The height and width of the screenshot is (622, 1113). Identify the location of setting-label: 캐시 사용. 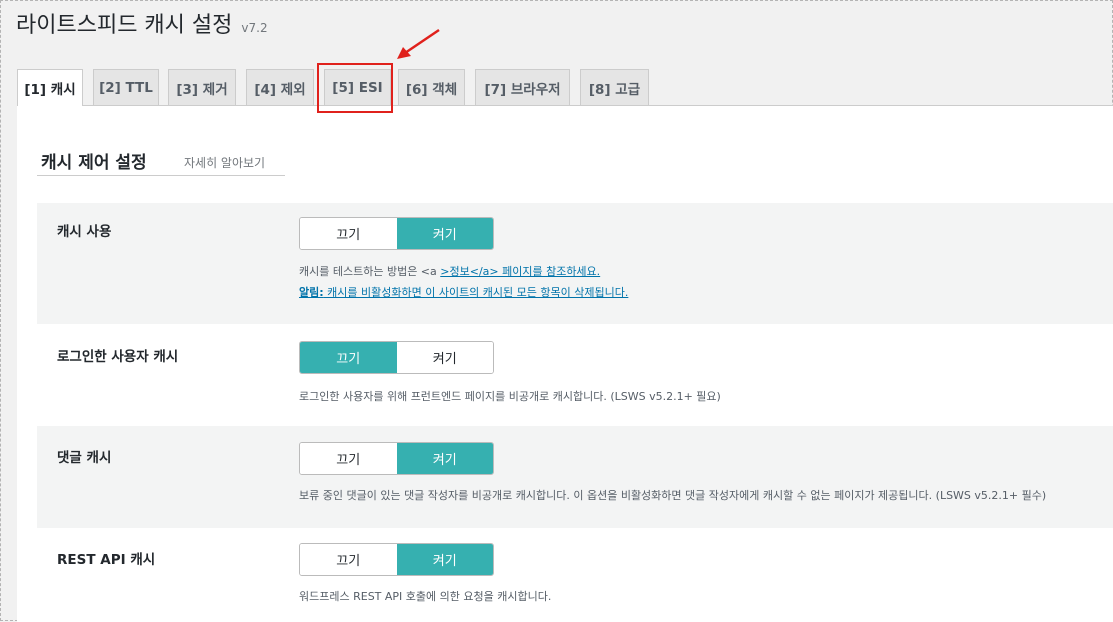
(84, 232).